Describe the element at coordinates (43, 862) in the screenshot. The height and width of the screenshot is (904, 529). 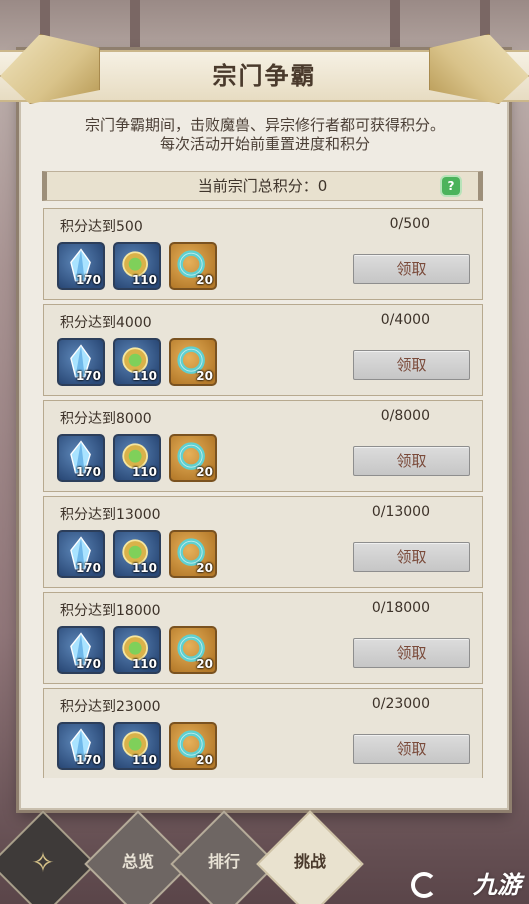
I see `home-icon: ✧` at that location.